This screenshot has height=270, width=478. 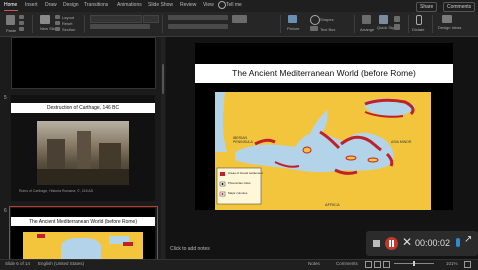 I want to click on thumbnail-scroll-thumb, so click(x=163, y=79).